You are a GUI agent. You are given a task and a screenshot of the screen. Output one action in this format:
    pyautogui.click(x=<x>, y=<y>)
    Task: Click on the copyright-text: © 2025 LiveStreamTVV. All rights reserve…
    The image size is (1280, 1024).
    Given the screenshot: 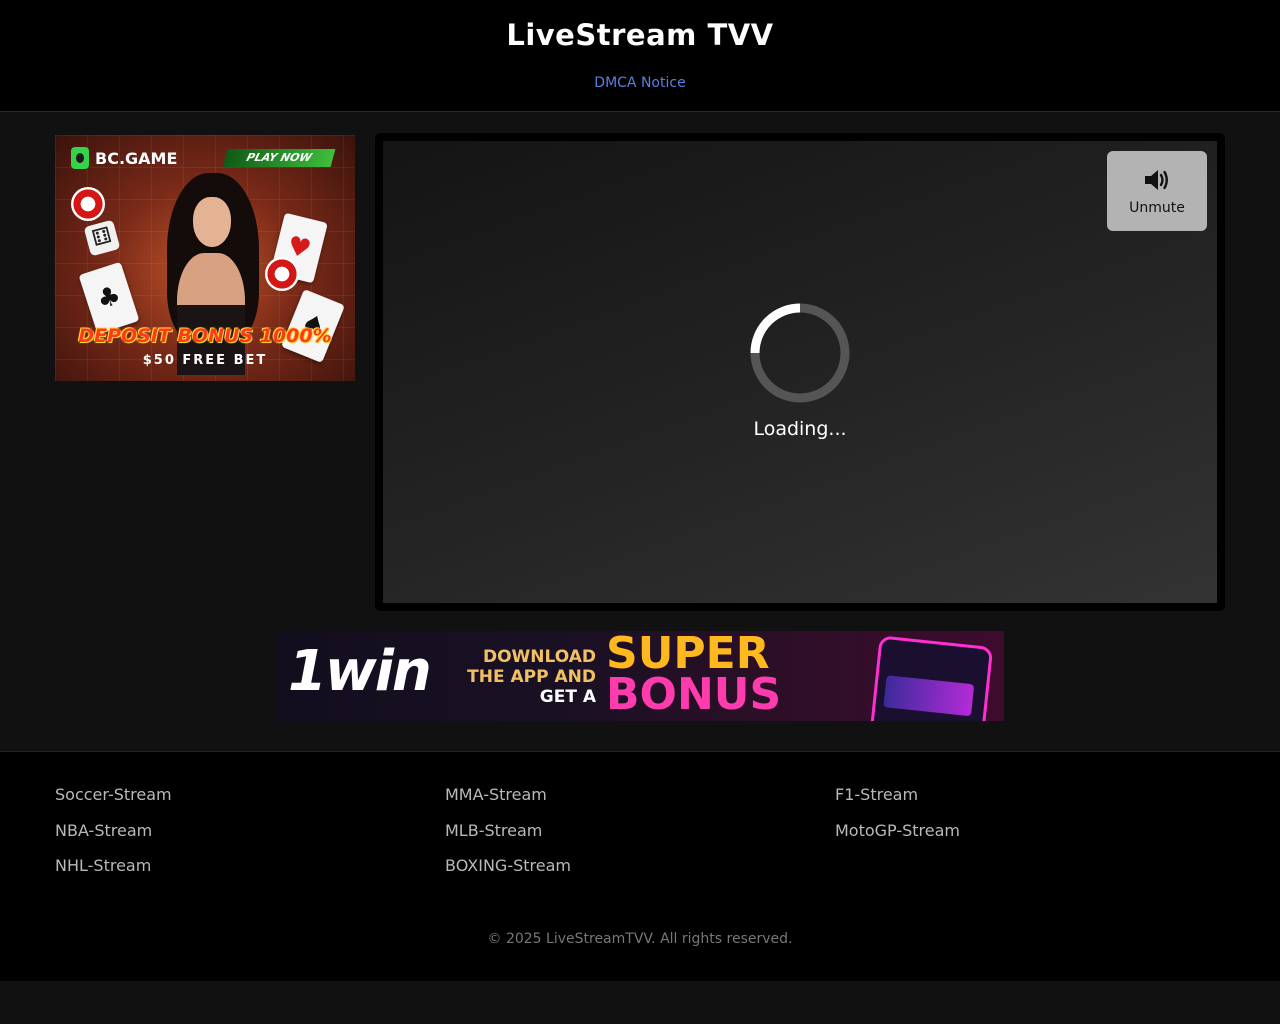 What is the action you would take?
    pyautogui.click(x=640, y=939)
    